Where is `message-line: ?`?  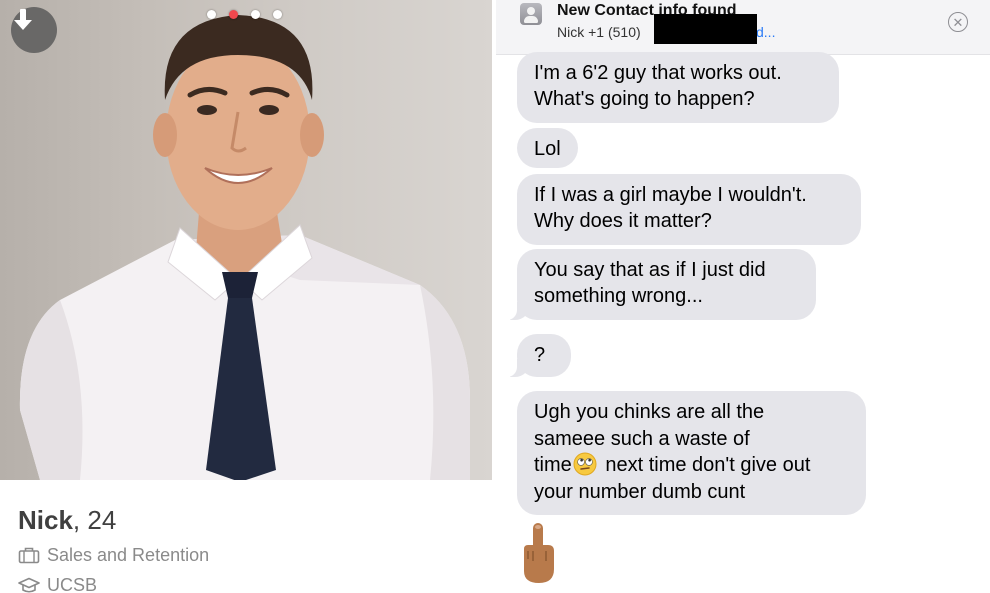
message-line: ? is located at coordinates (540, 355).